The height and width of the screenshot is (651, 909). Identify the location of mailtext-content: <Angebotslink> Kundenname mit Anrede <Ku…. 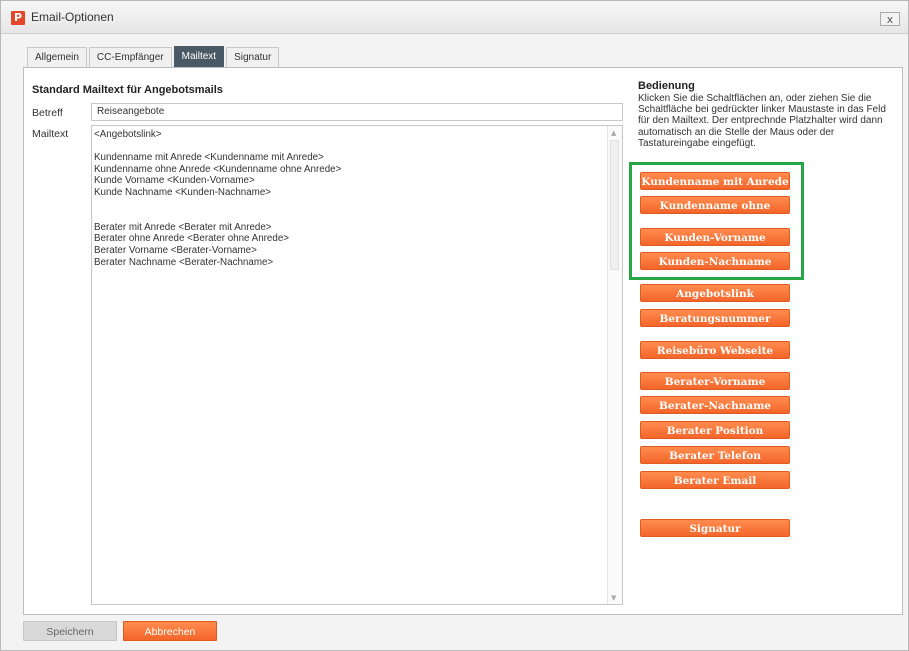
(346, 198).